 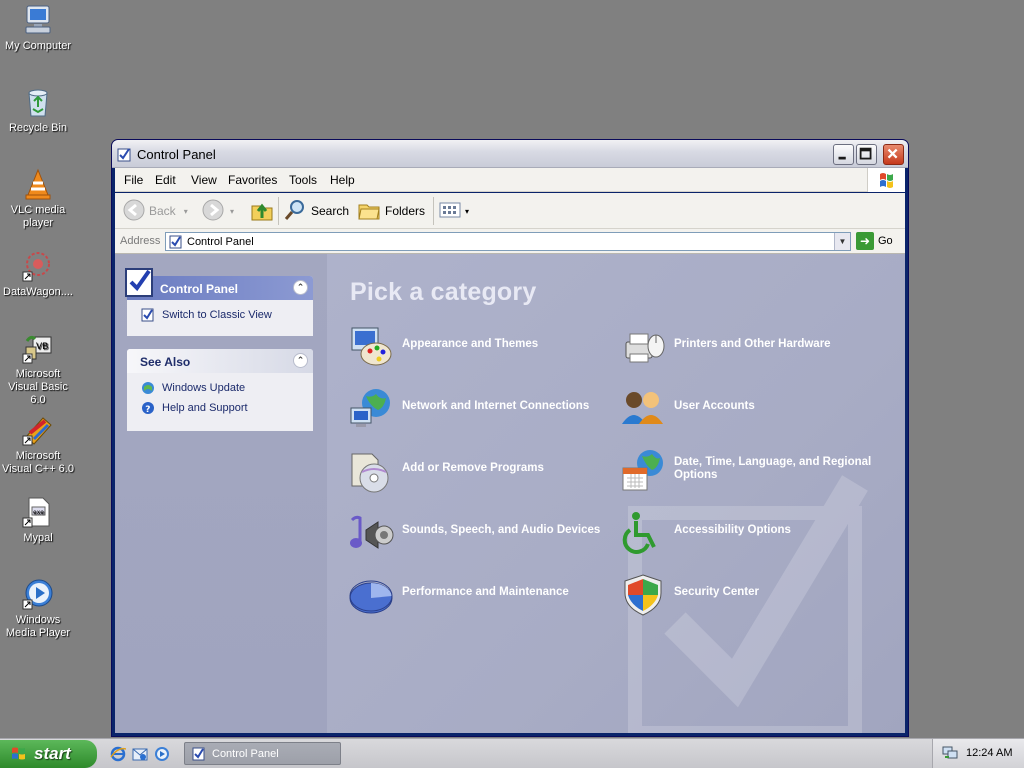 I want to click on sounds-audio-icon, so click(x=371, y=533).